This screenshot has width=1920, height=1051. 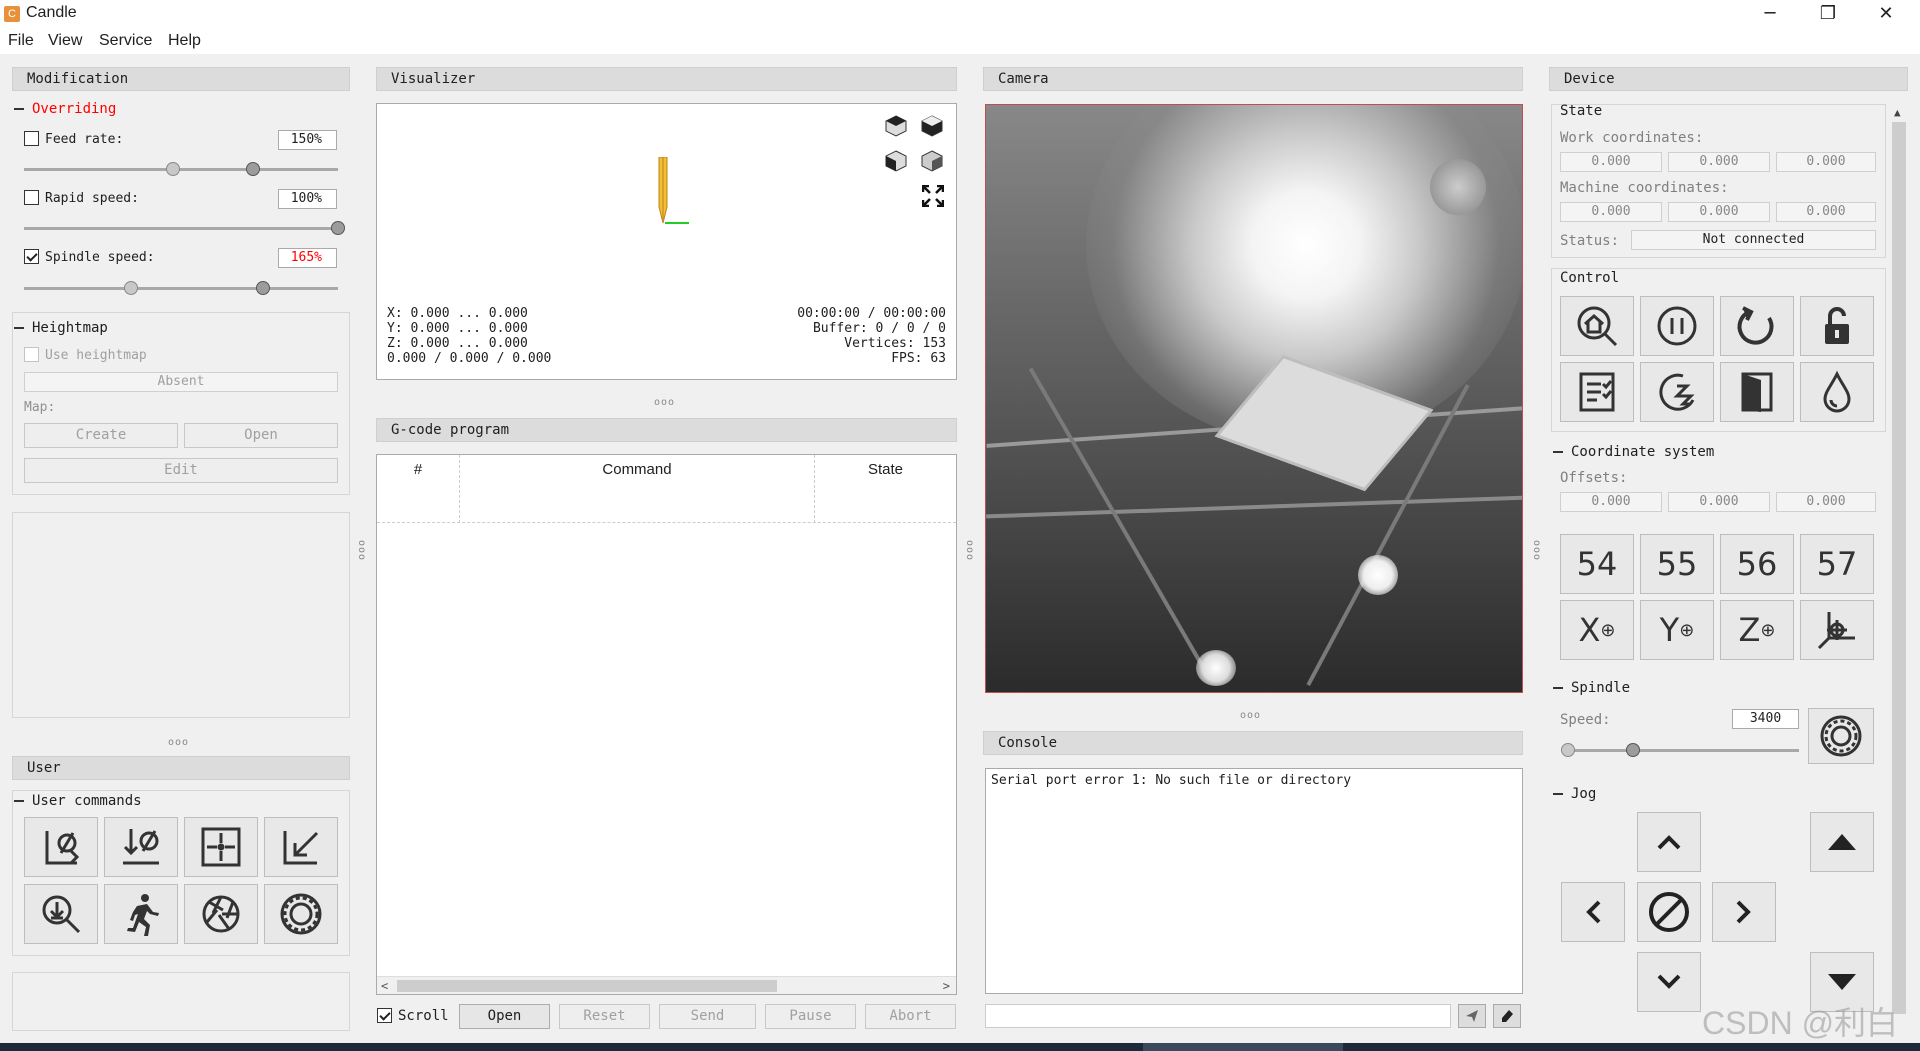 I want to click on zero-y-button: Y ⊕, so click(x=1677, y=630).